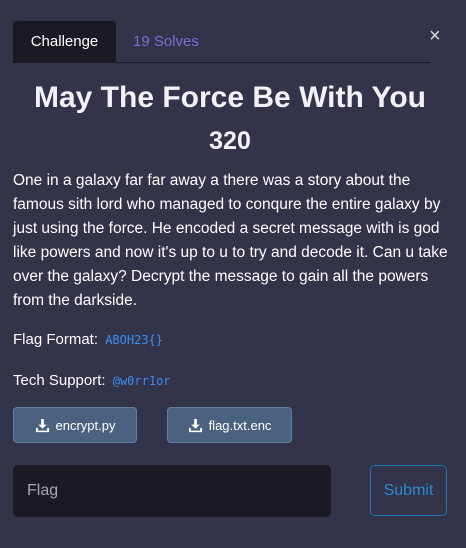 The image size is (466, 548). What do you see at coordinates (64, 41) in the screenshot?
I see `tab-challenge: Challenge` at bounding box center [64, 41].